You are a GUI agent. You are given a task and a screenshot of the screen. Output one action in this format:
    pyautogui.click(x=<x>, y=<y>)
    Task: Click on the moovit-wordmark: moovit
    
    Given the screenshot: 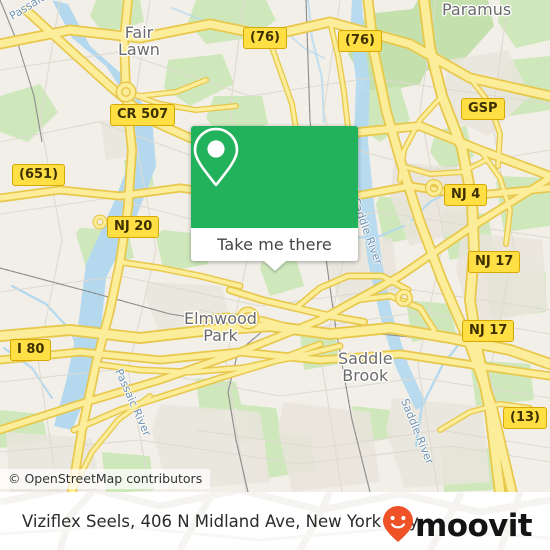 What is the action you would take?
    pyautogui.click(x=474, y=526)
    